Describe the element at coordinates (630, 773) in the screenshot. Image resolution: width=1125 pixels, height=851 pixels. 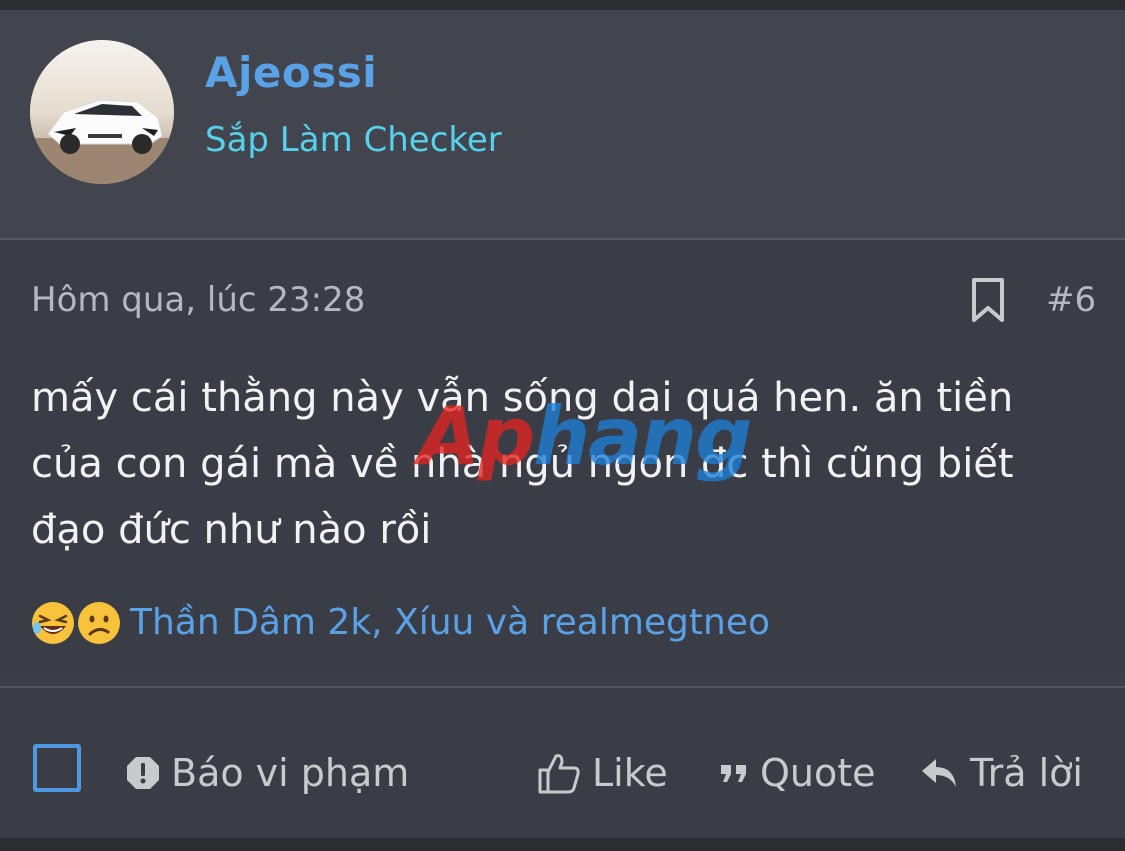
I see `like-label: Like` at that location.